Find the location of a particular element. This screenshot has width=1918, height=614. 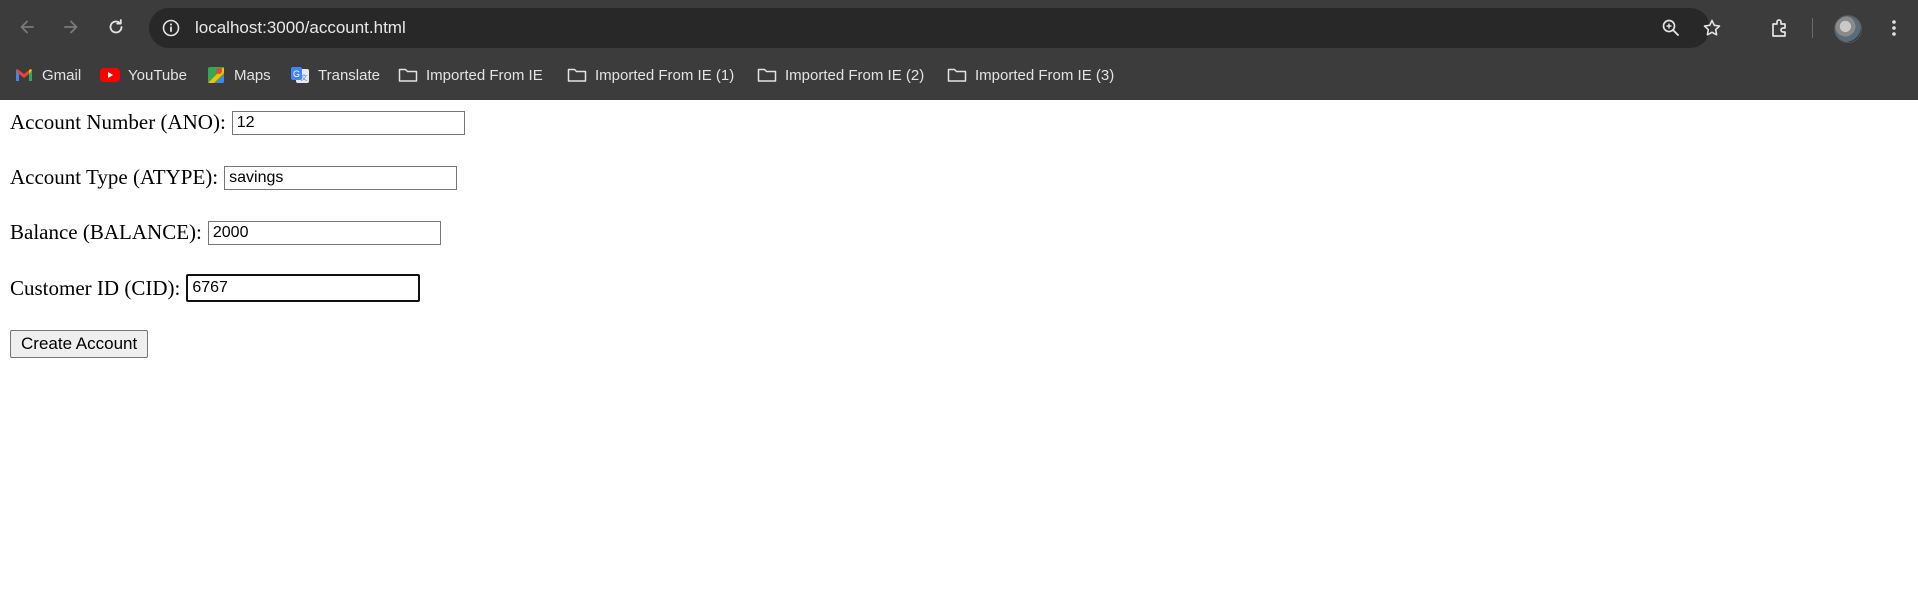

back-button is located at coordinates (27, 27).